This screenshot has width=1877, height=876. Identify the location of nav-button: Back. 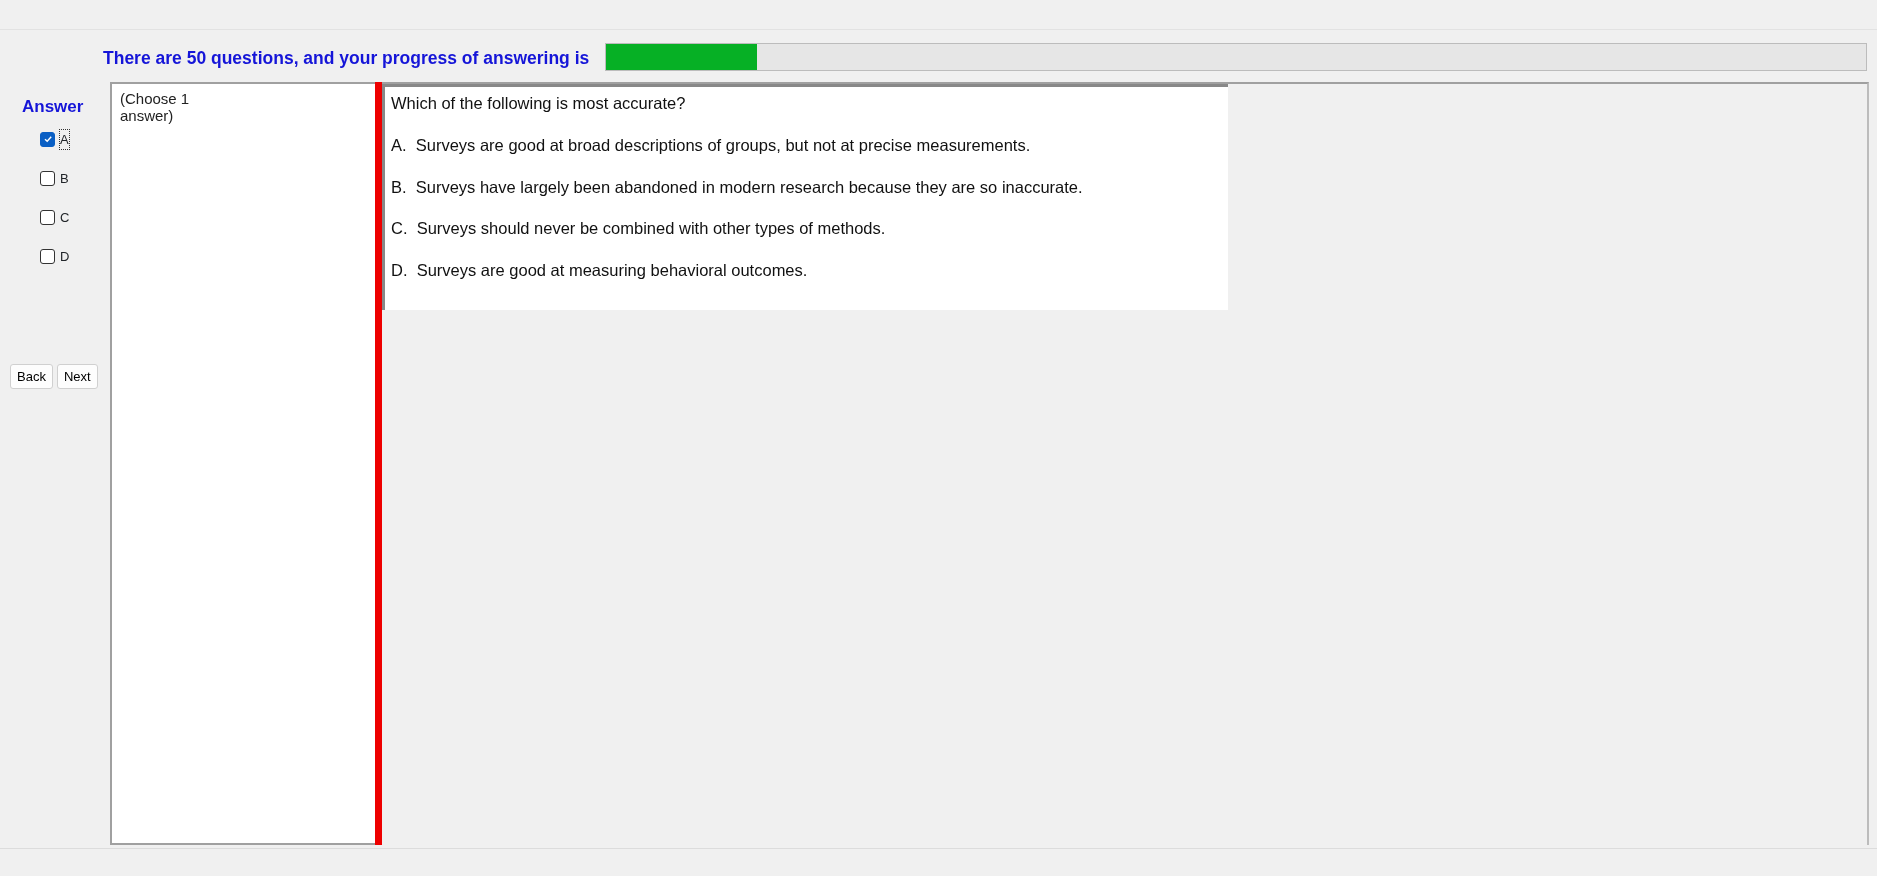
(31, 376).